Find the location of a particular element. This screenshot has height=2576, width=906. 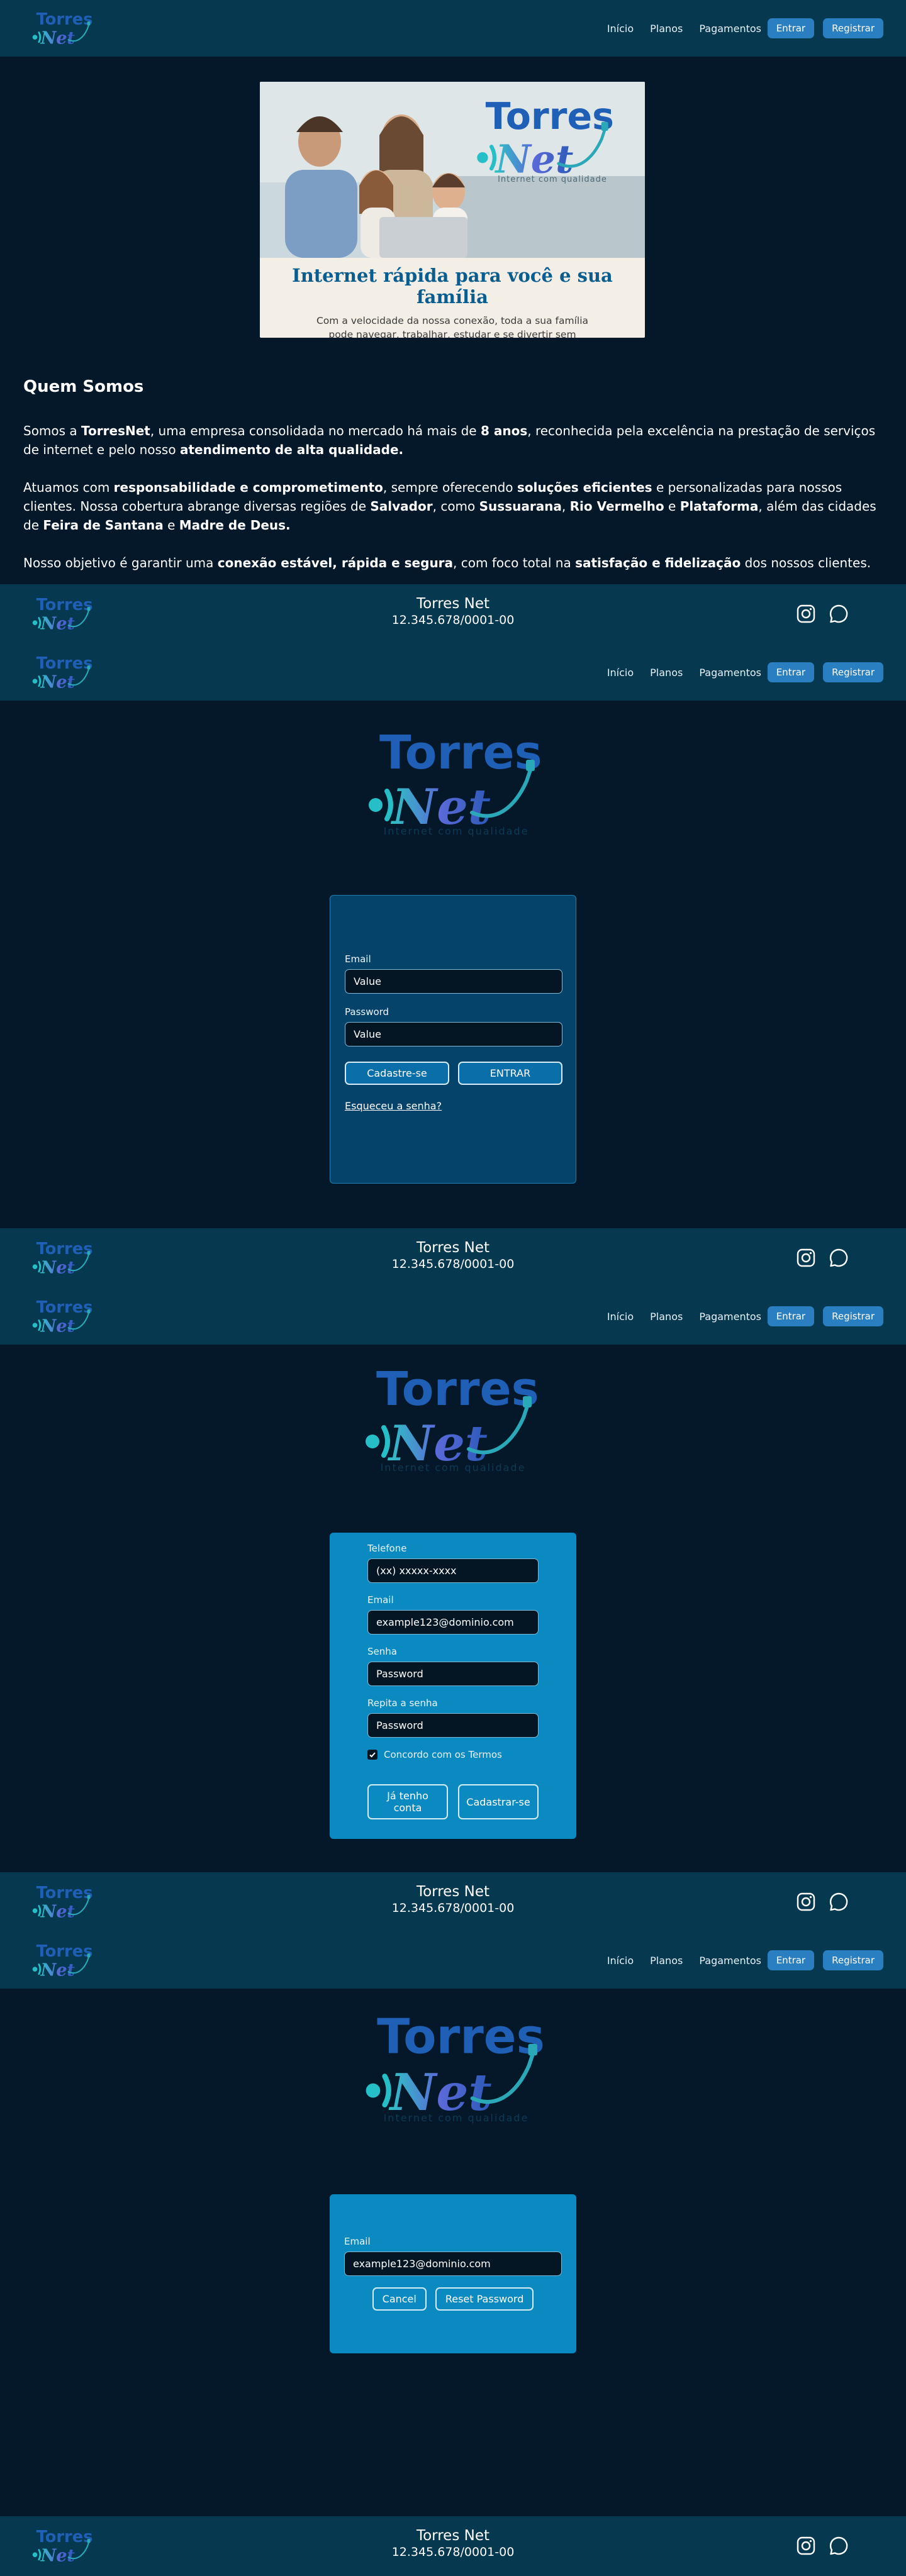

have-account-button: Já tenho conta is located at coordinates (407, 1801).